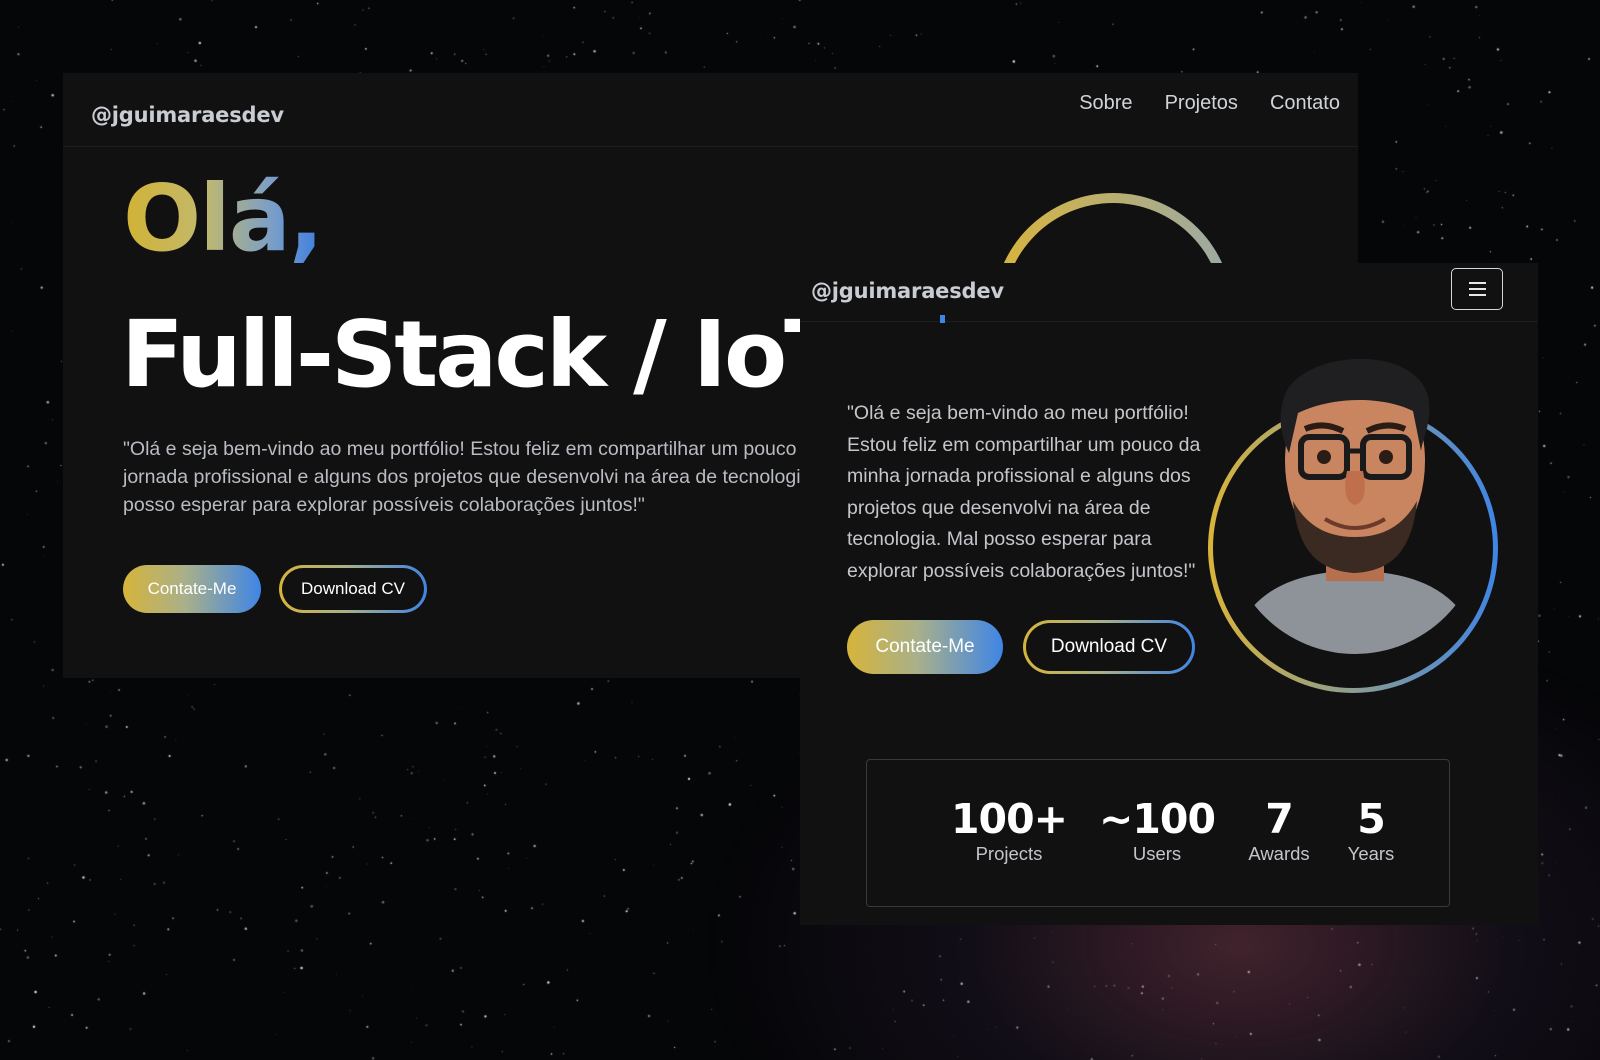 The image size is (1600, 1060). Describe the element at coordinates (1201, 103) in the screenshot. I see `nav-link-projetos: Projetos` at that location.